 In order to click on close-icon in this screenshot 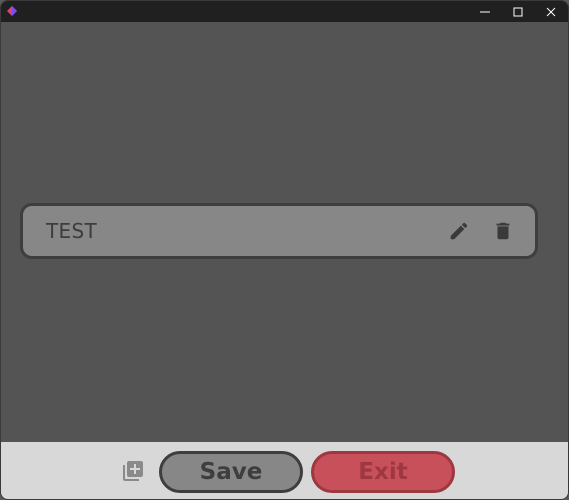, I will do `click(551, 11)`.